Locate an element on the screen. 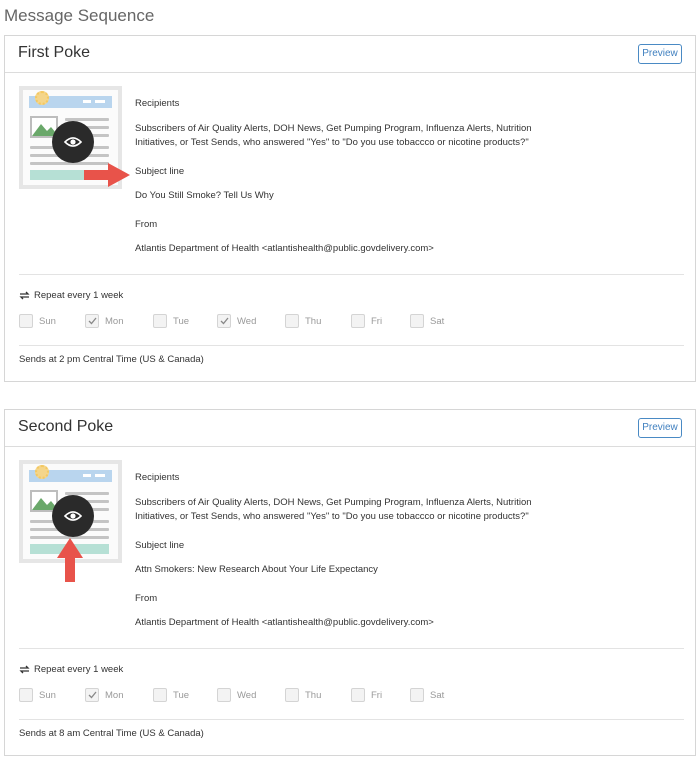 The width and height of the screenshot is (700, 764). send-time: Sends at 2 pm Central Time (US & Canada) is located at coordinates (111, 359).